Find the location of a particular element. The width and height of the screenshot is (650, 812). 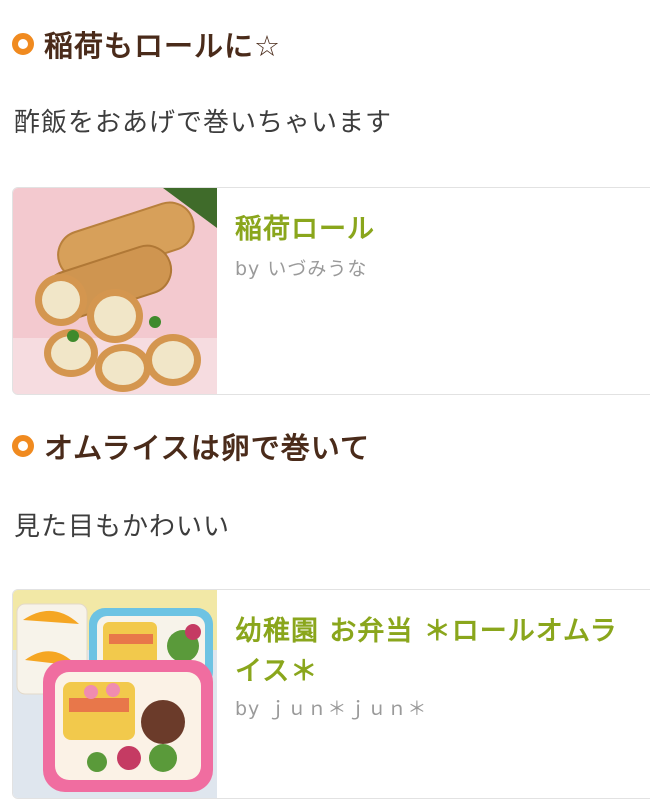

section-heading: 稲荷もロールに☆ is located at coordinates (146, 44).